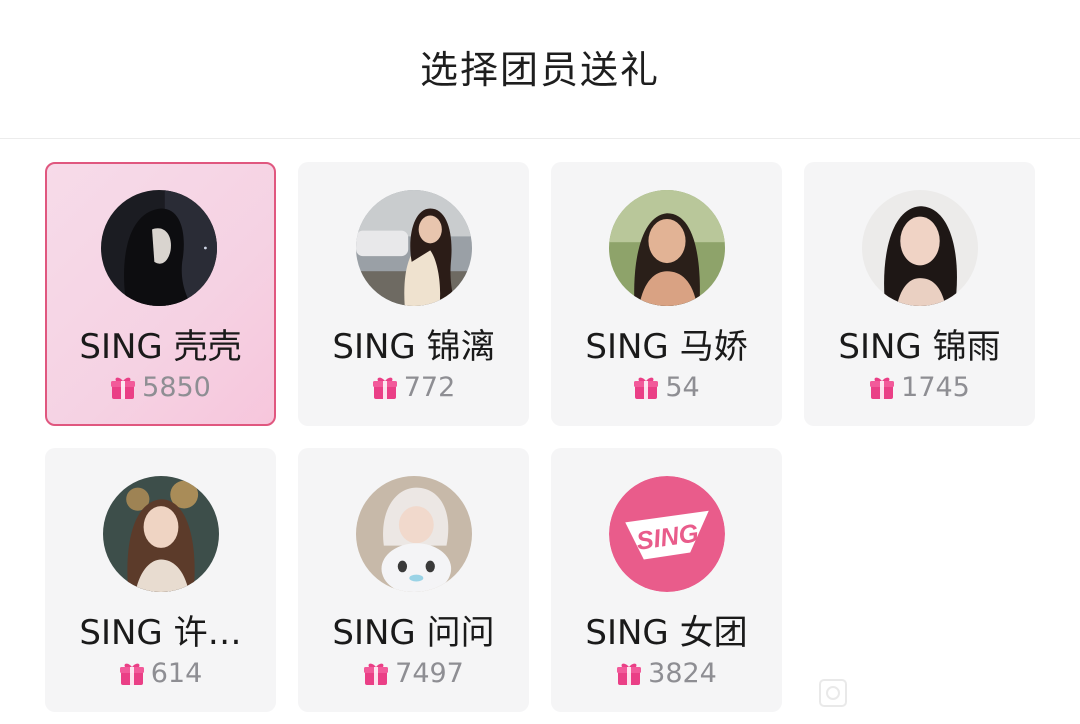 The image size is (1080, 724). I want to click on gift-count-row: 772, so click(413, 387).